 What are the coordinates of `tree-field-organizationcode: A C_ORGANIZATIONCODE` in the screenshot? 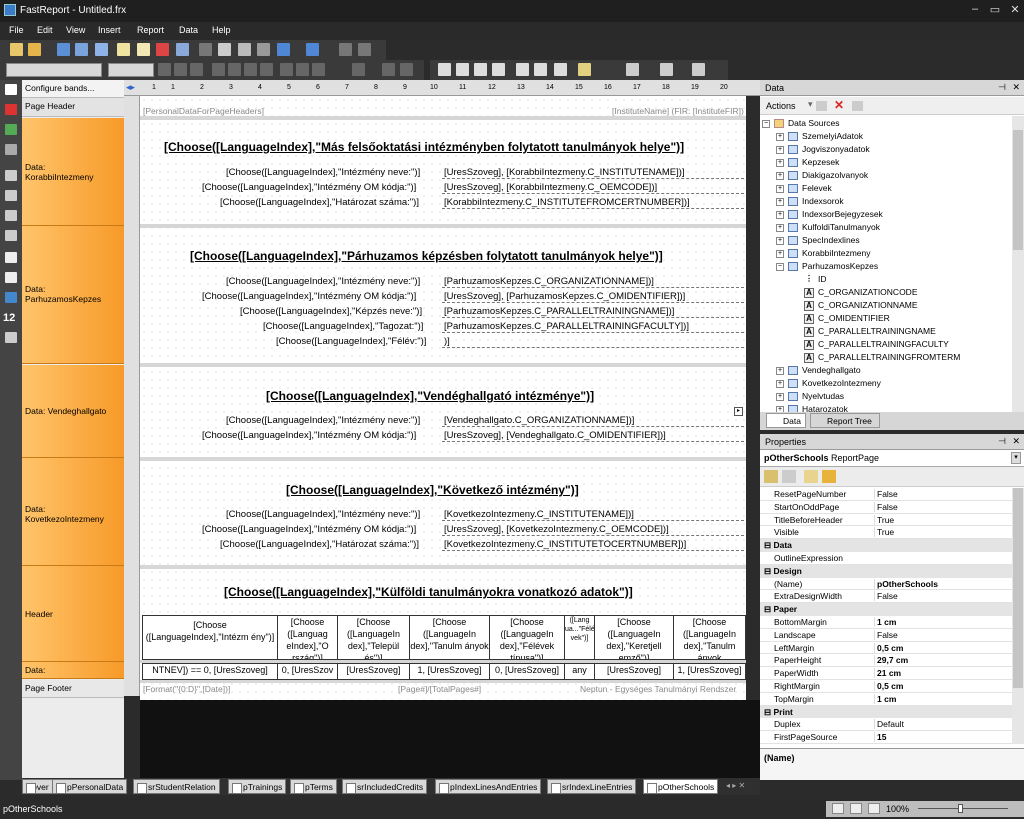 It's located at (861, 292).